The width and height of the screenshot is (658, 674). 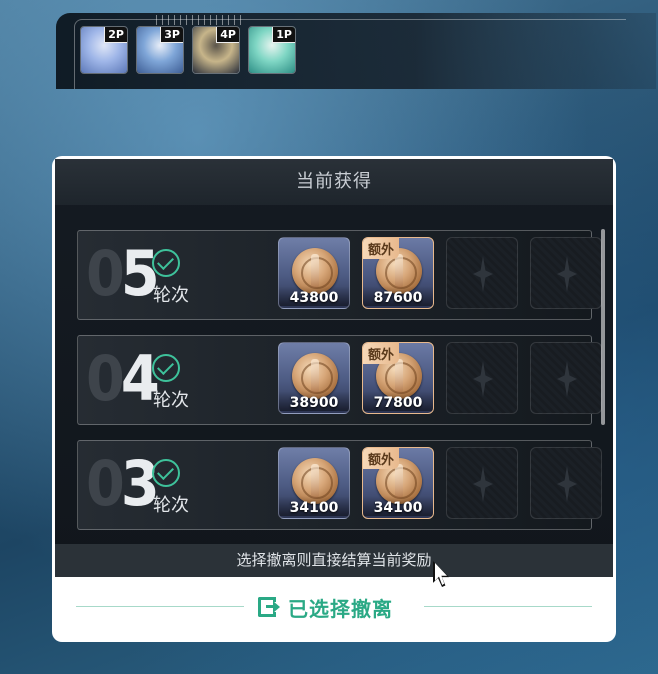 I want to click on player-badge: 3P, so click(x=171, y=35).